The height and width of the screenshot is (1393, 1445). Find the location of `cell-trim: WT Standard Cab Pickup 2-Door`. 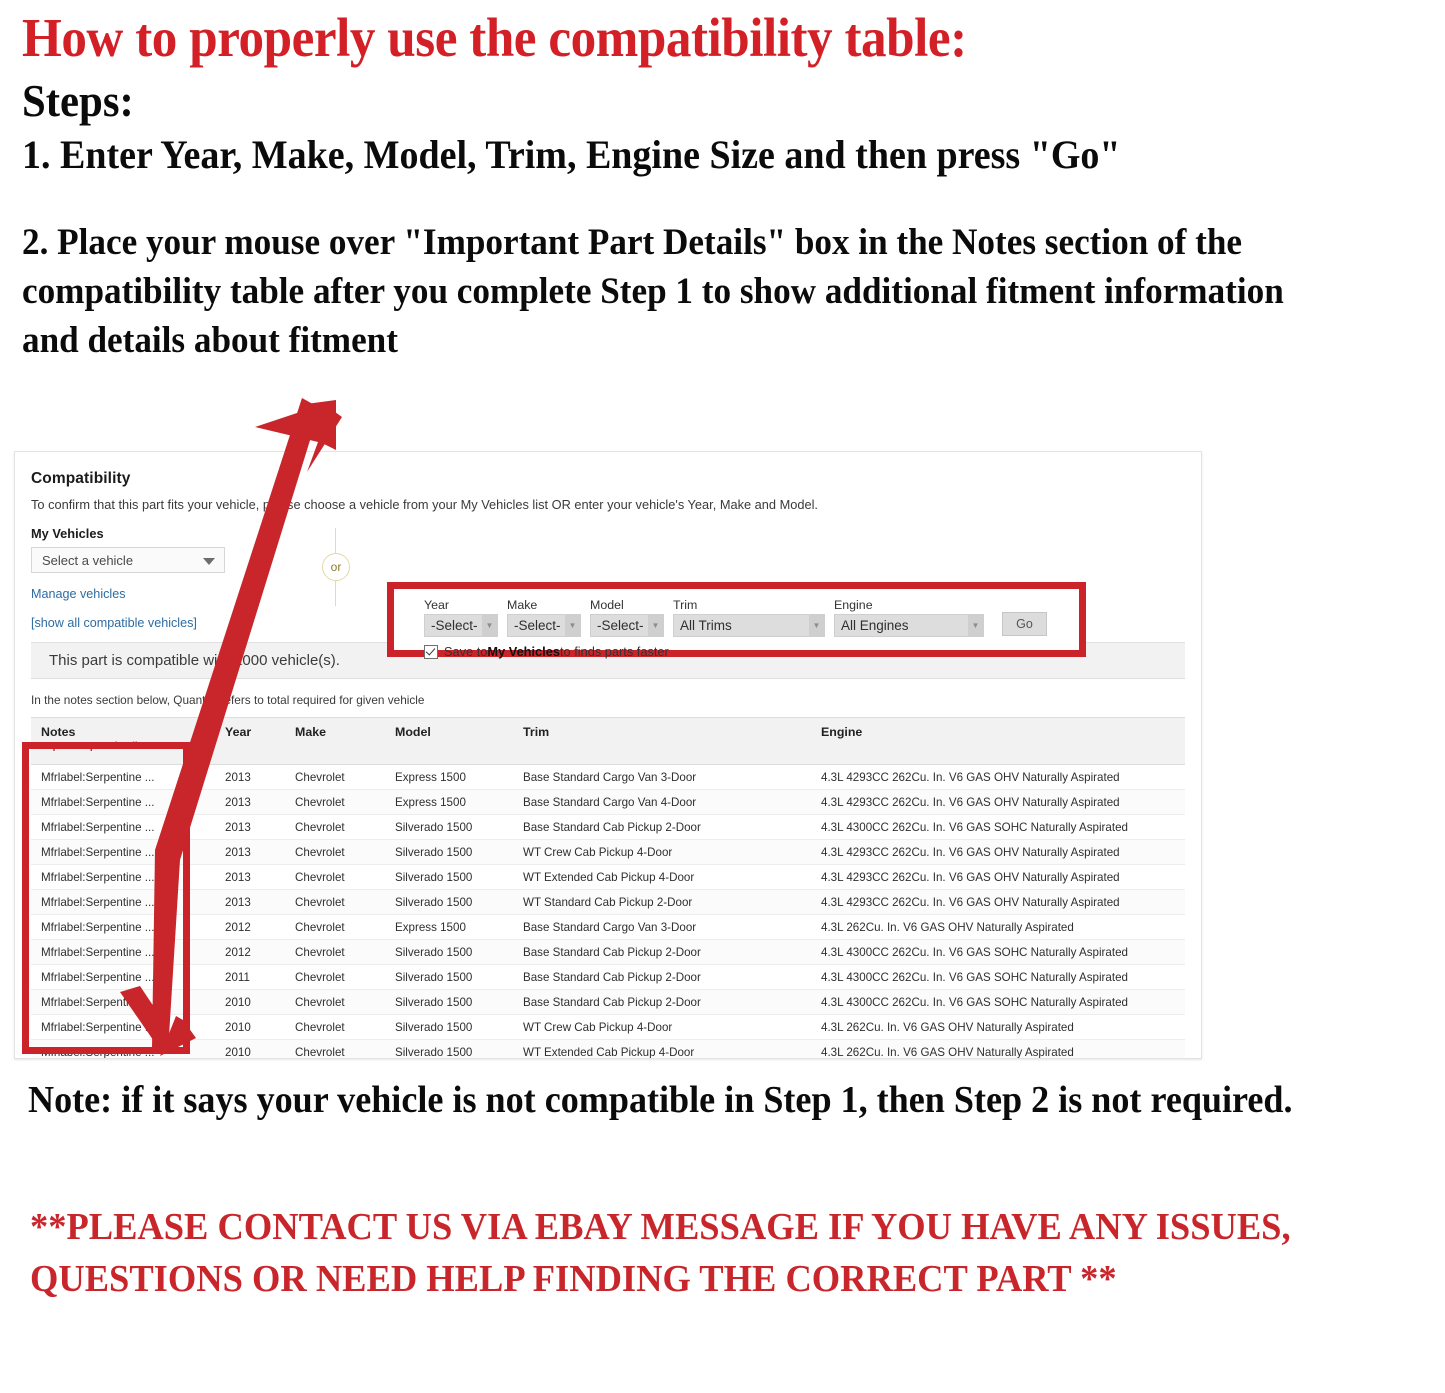

cell-trim: WT Standard Cab Pickup 2-Door is located at coordinates (662, 902).